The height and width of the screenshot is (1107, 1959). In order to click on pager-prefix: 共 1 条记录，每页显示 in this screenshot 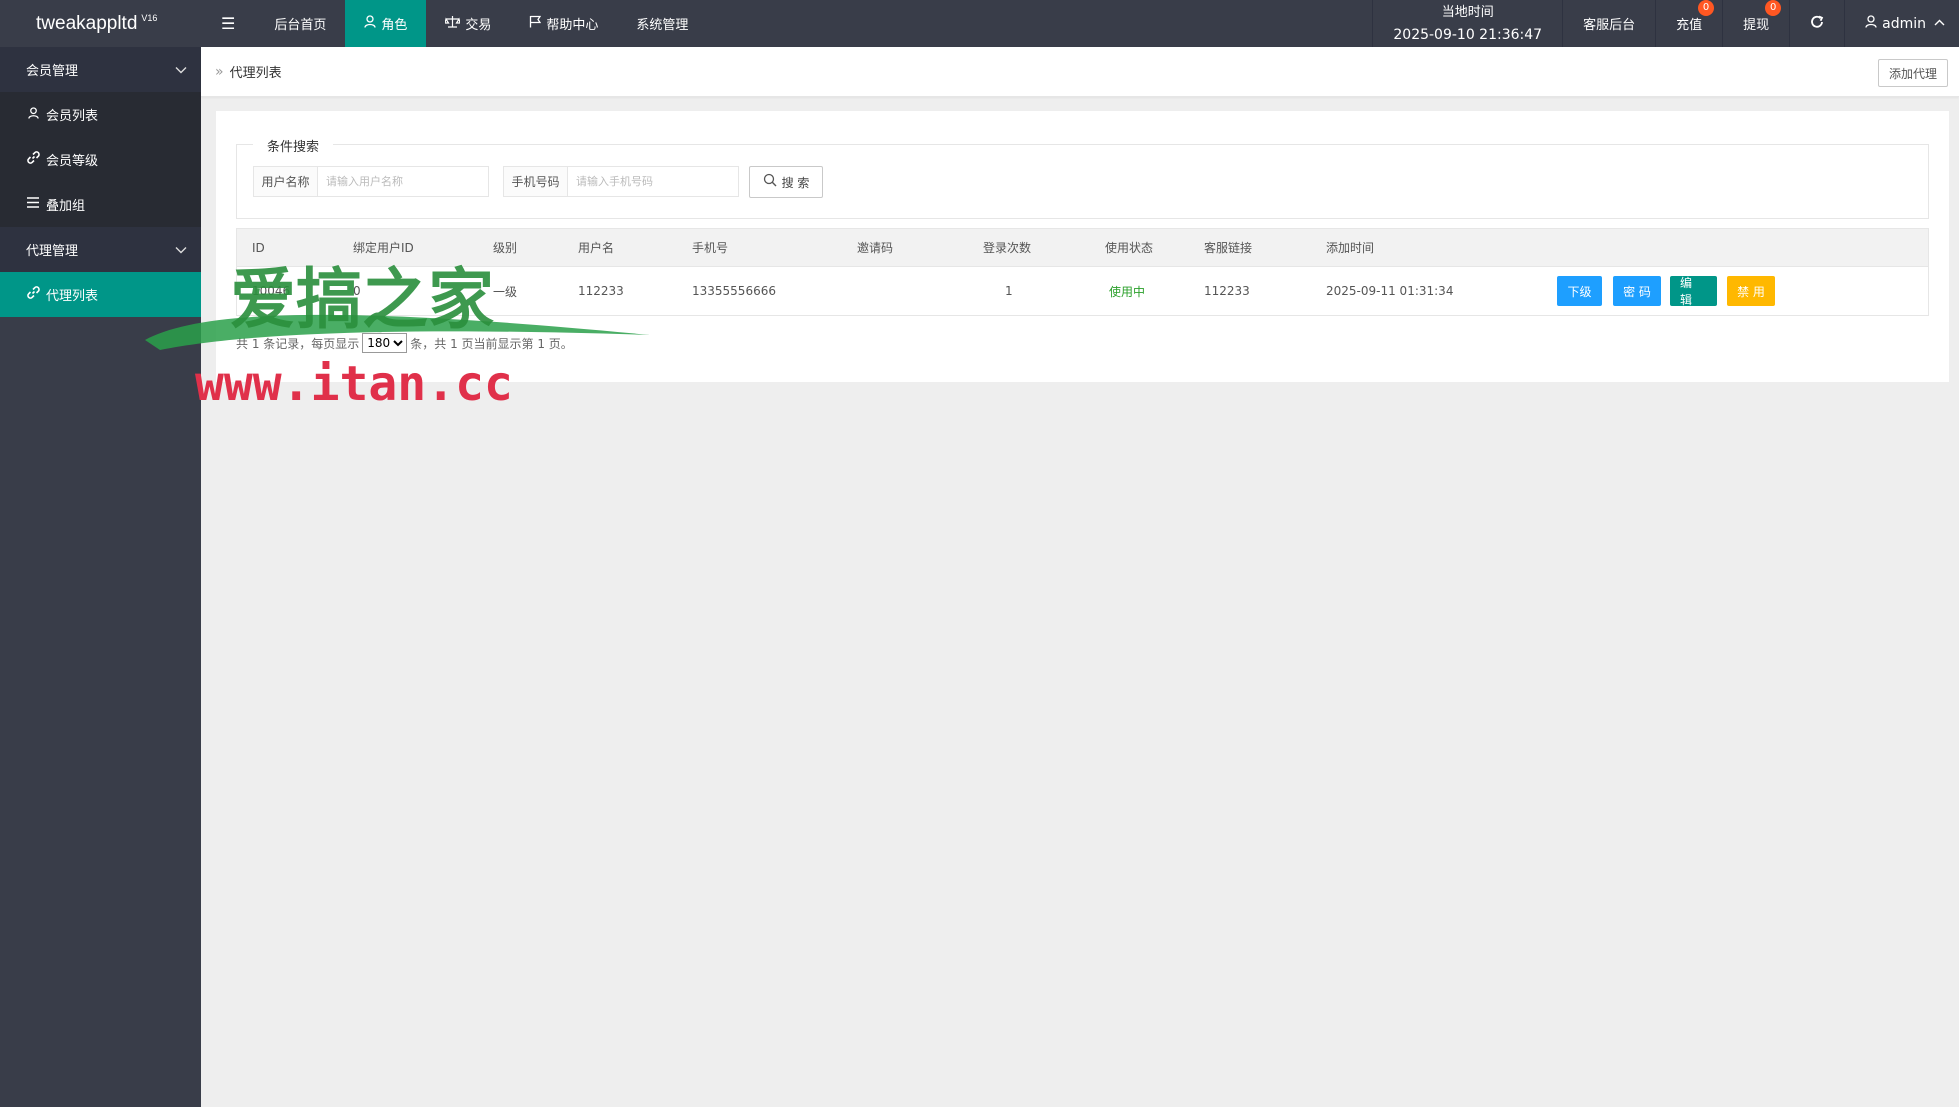, I will do `click(298, 343)`.